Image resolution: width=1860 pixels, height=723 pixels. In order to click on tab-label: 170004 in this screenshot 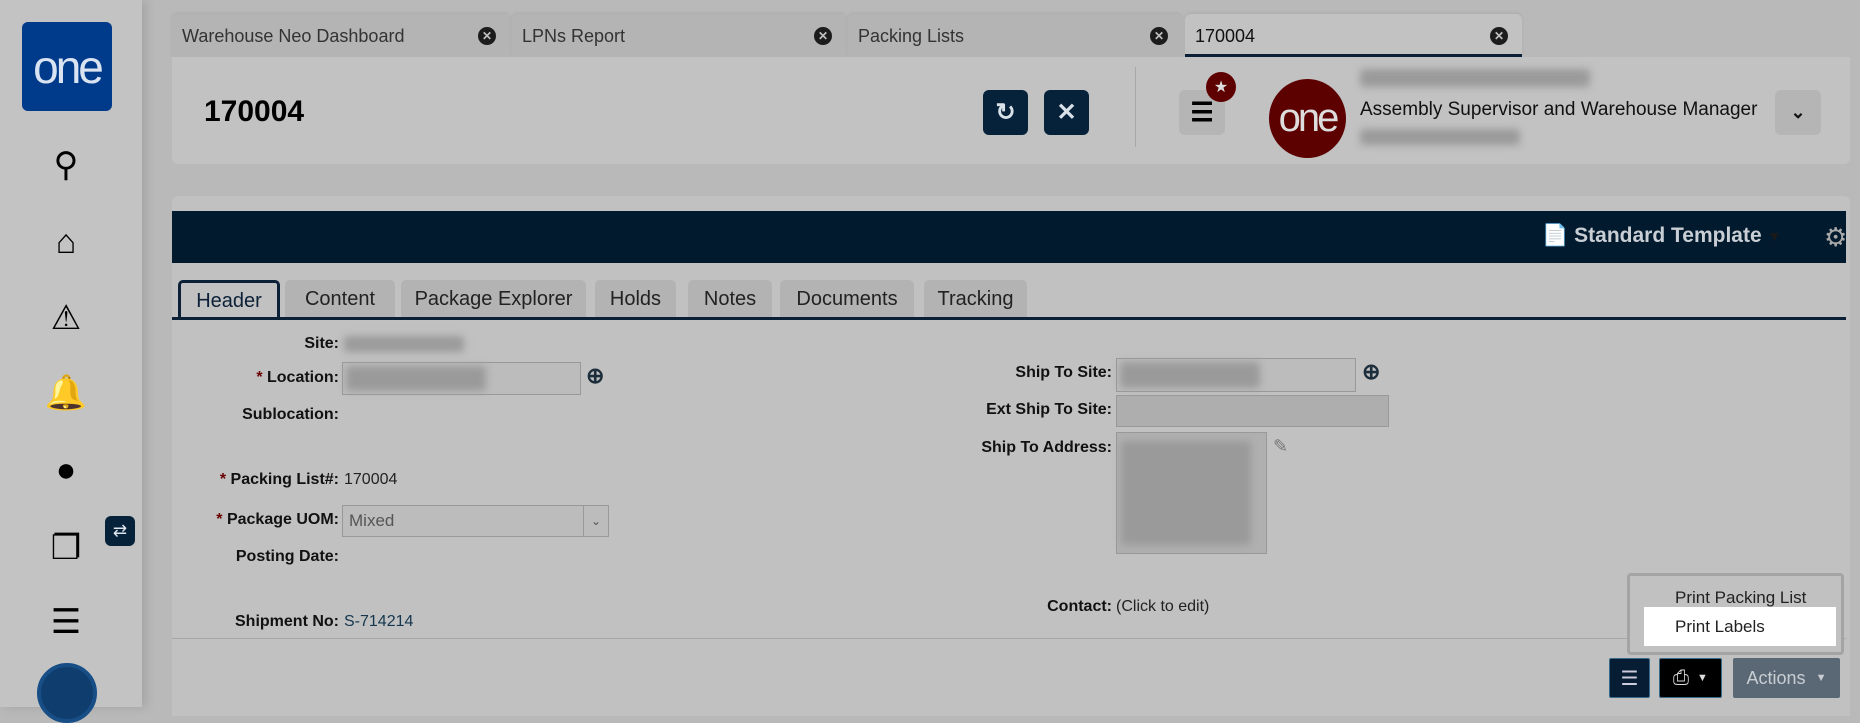, I will do `click(1225, 36)`.